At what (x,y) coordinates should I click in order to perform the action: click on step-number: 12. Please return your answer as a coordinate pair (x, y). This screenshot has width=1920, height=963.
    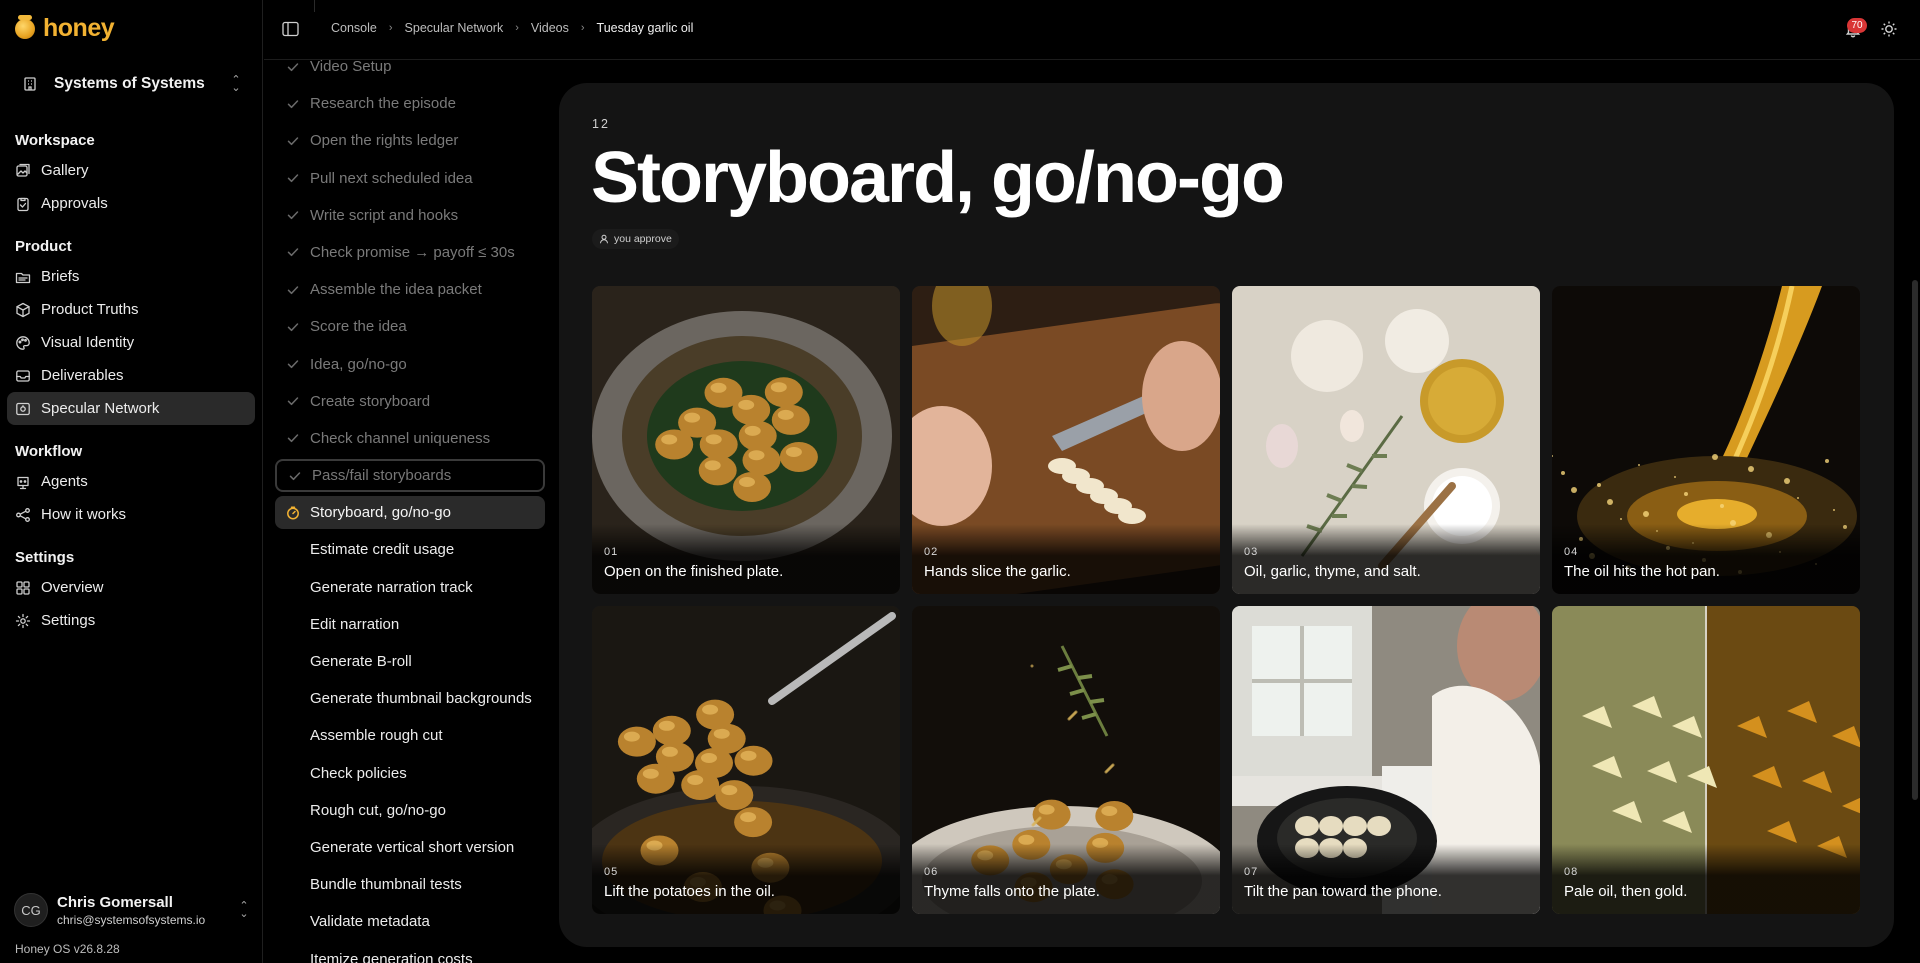
    Looking at the image, I should click on (601, 124).